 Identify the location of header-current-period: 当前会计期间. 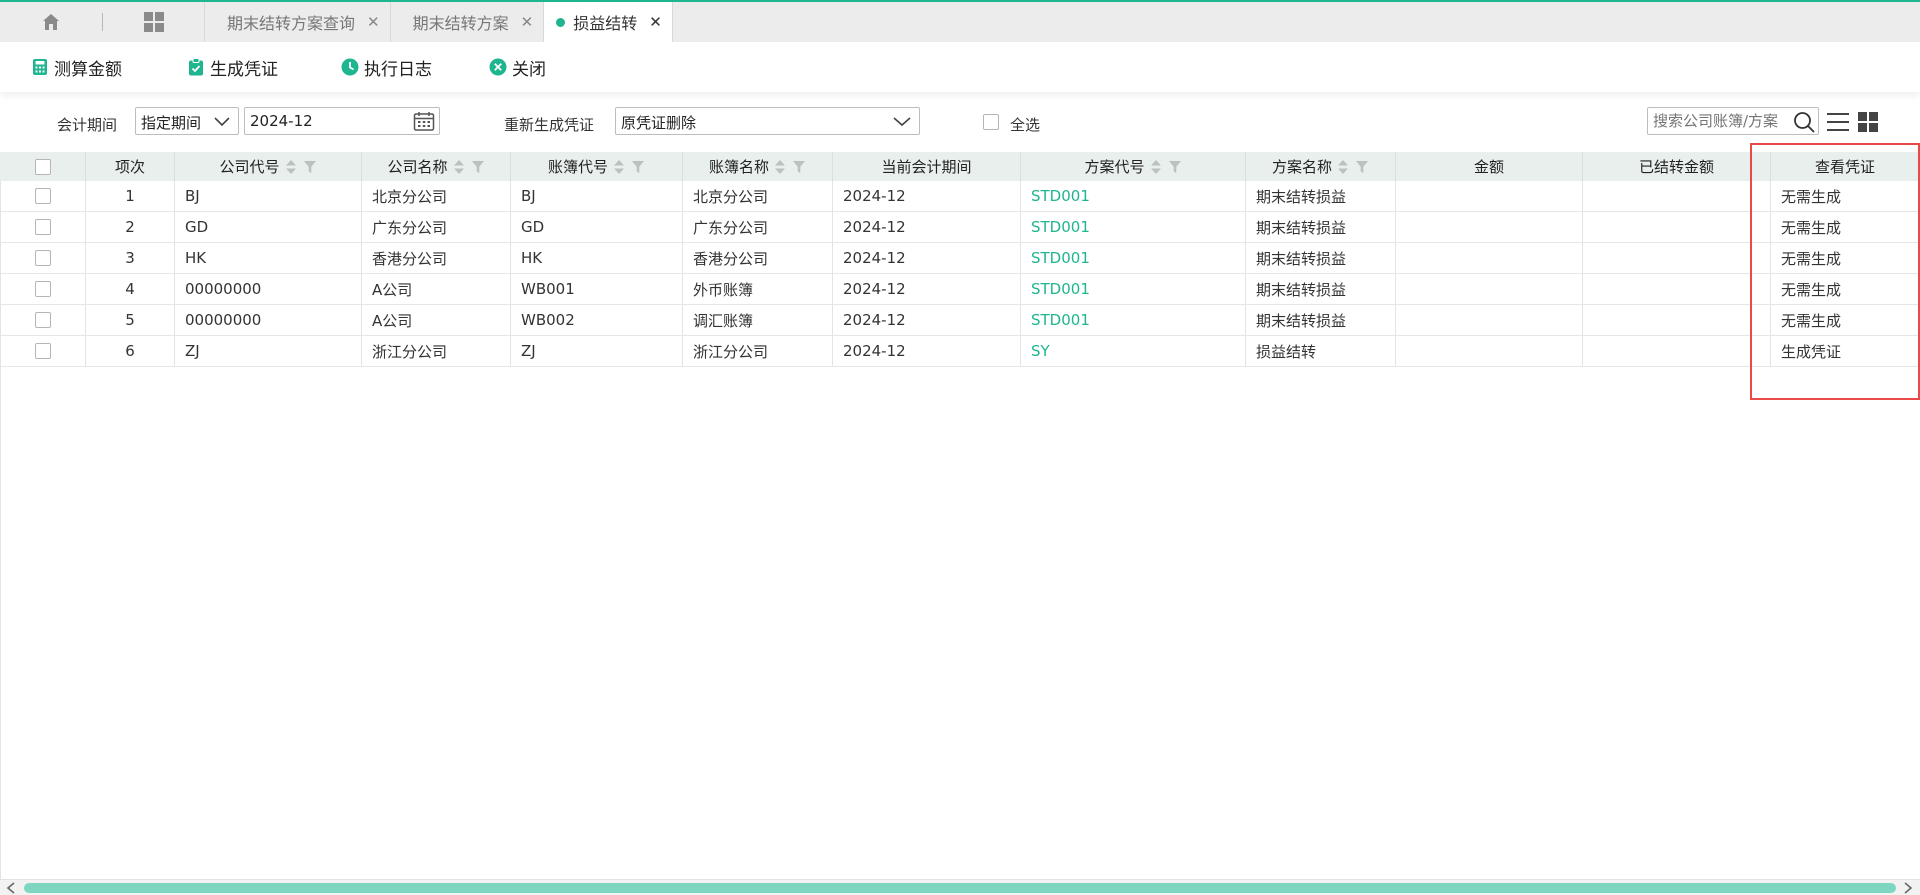
(927, 166).